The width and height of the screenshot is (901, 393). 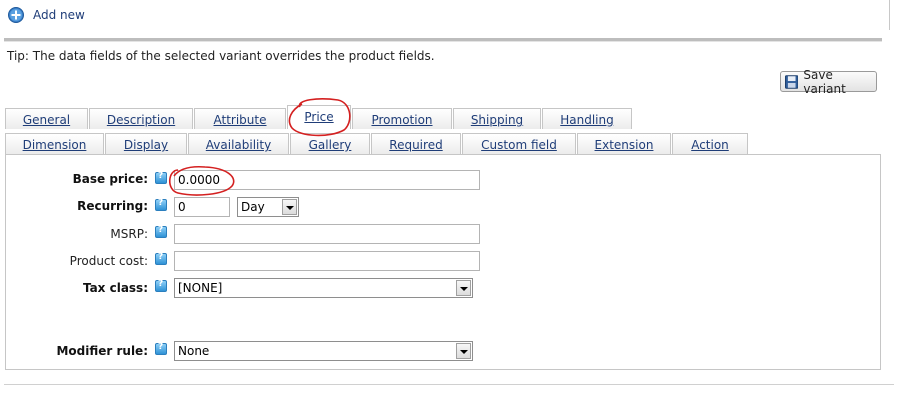 I want to click on tab-action: Action, so click(x=710, y=143).